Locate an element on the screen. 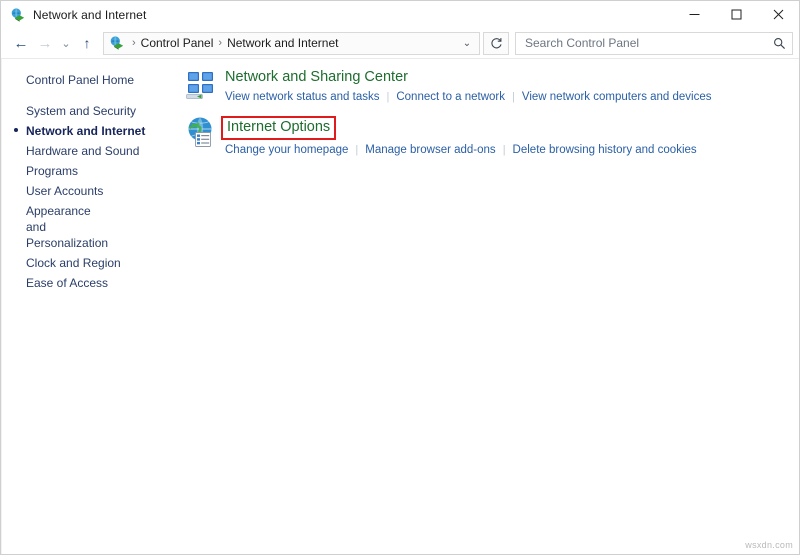  sidebar-item-hardware-and-sound: Hardware and Sound is located at coordinates (91, 151).